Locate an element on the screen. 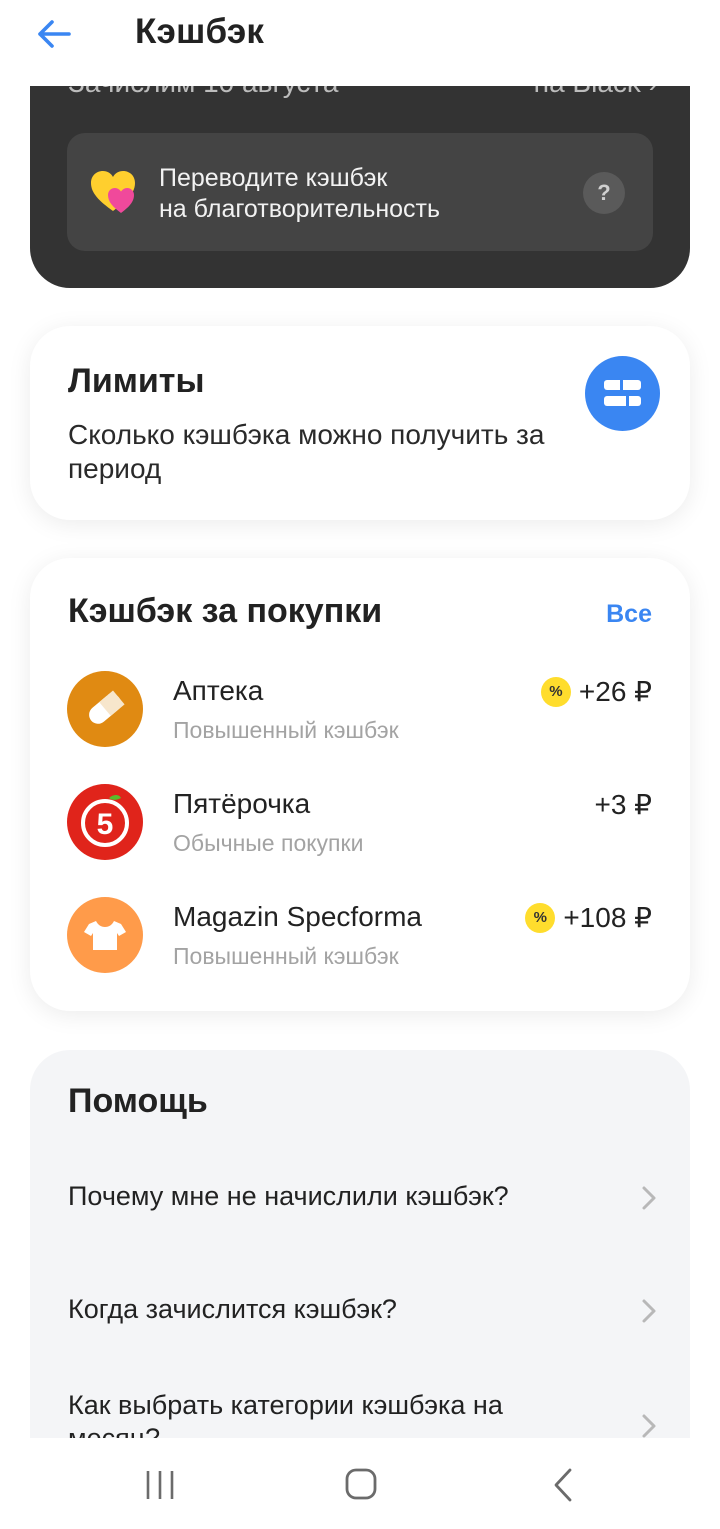 The width and height of the screenshot is (720, 1529). purchase-amount: % +26 ₽ is located at coordinates (596, 691).